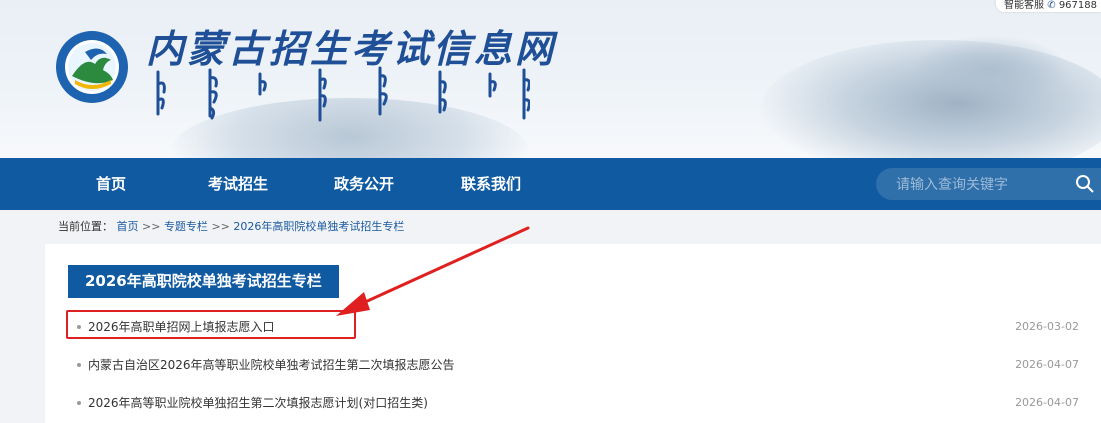 Image resolution: width=1101 pixels, height=423 pixels. What do you see at coordinates (271, 365) in the screenshot?
I see `list-item-link: 内蒙古自治区2026年高等职业院校单独考试招生第二次填报志愿公告` at bounding box center [271, 365].